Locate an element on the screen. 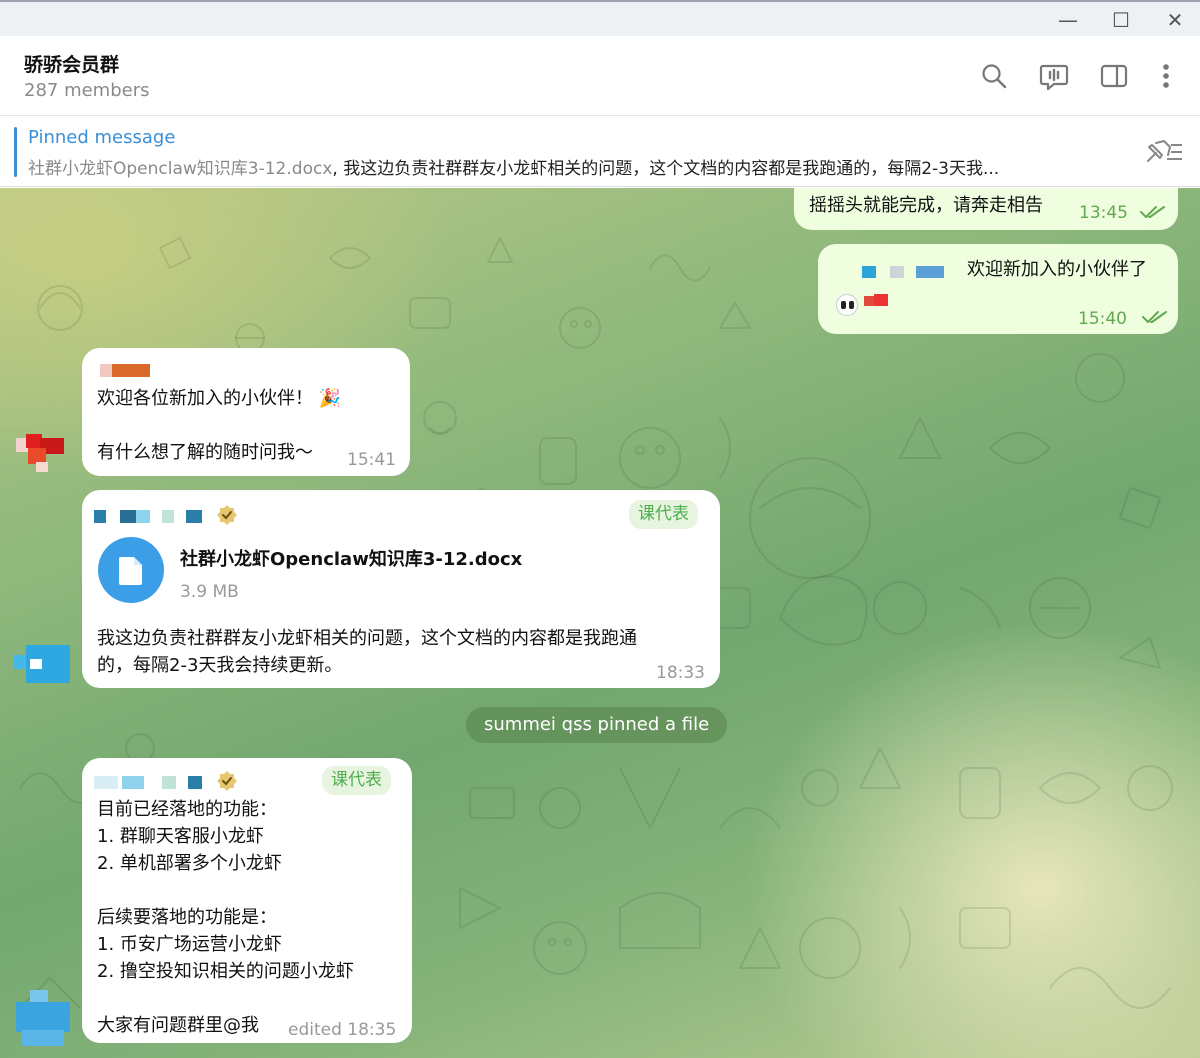 The image size is (1200, 1058). message-line: 2. 单机部署多个小龙虾 is located at coordinates (189, 863).